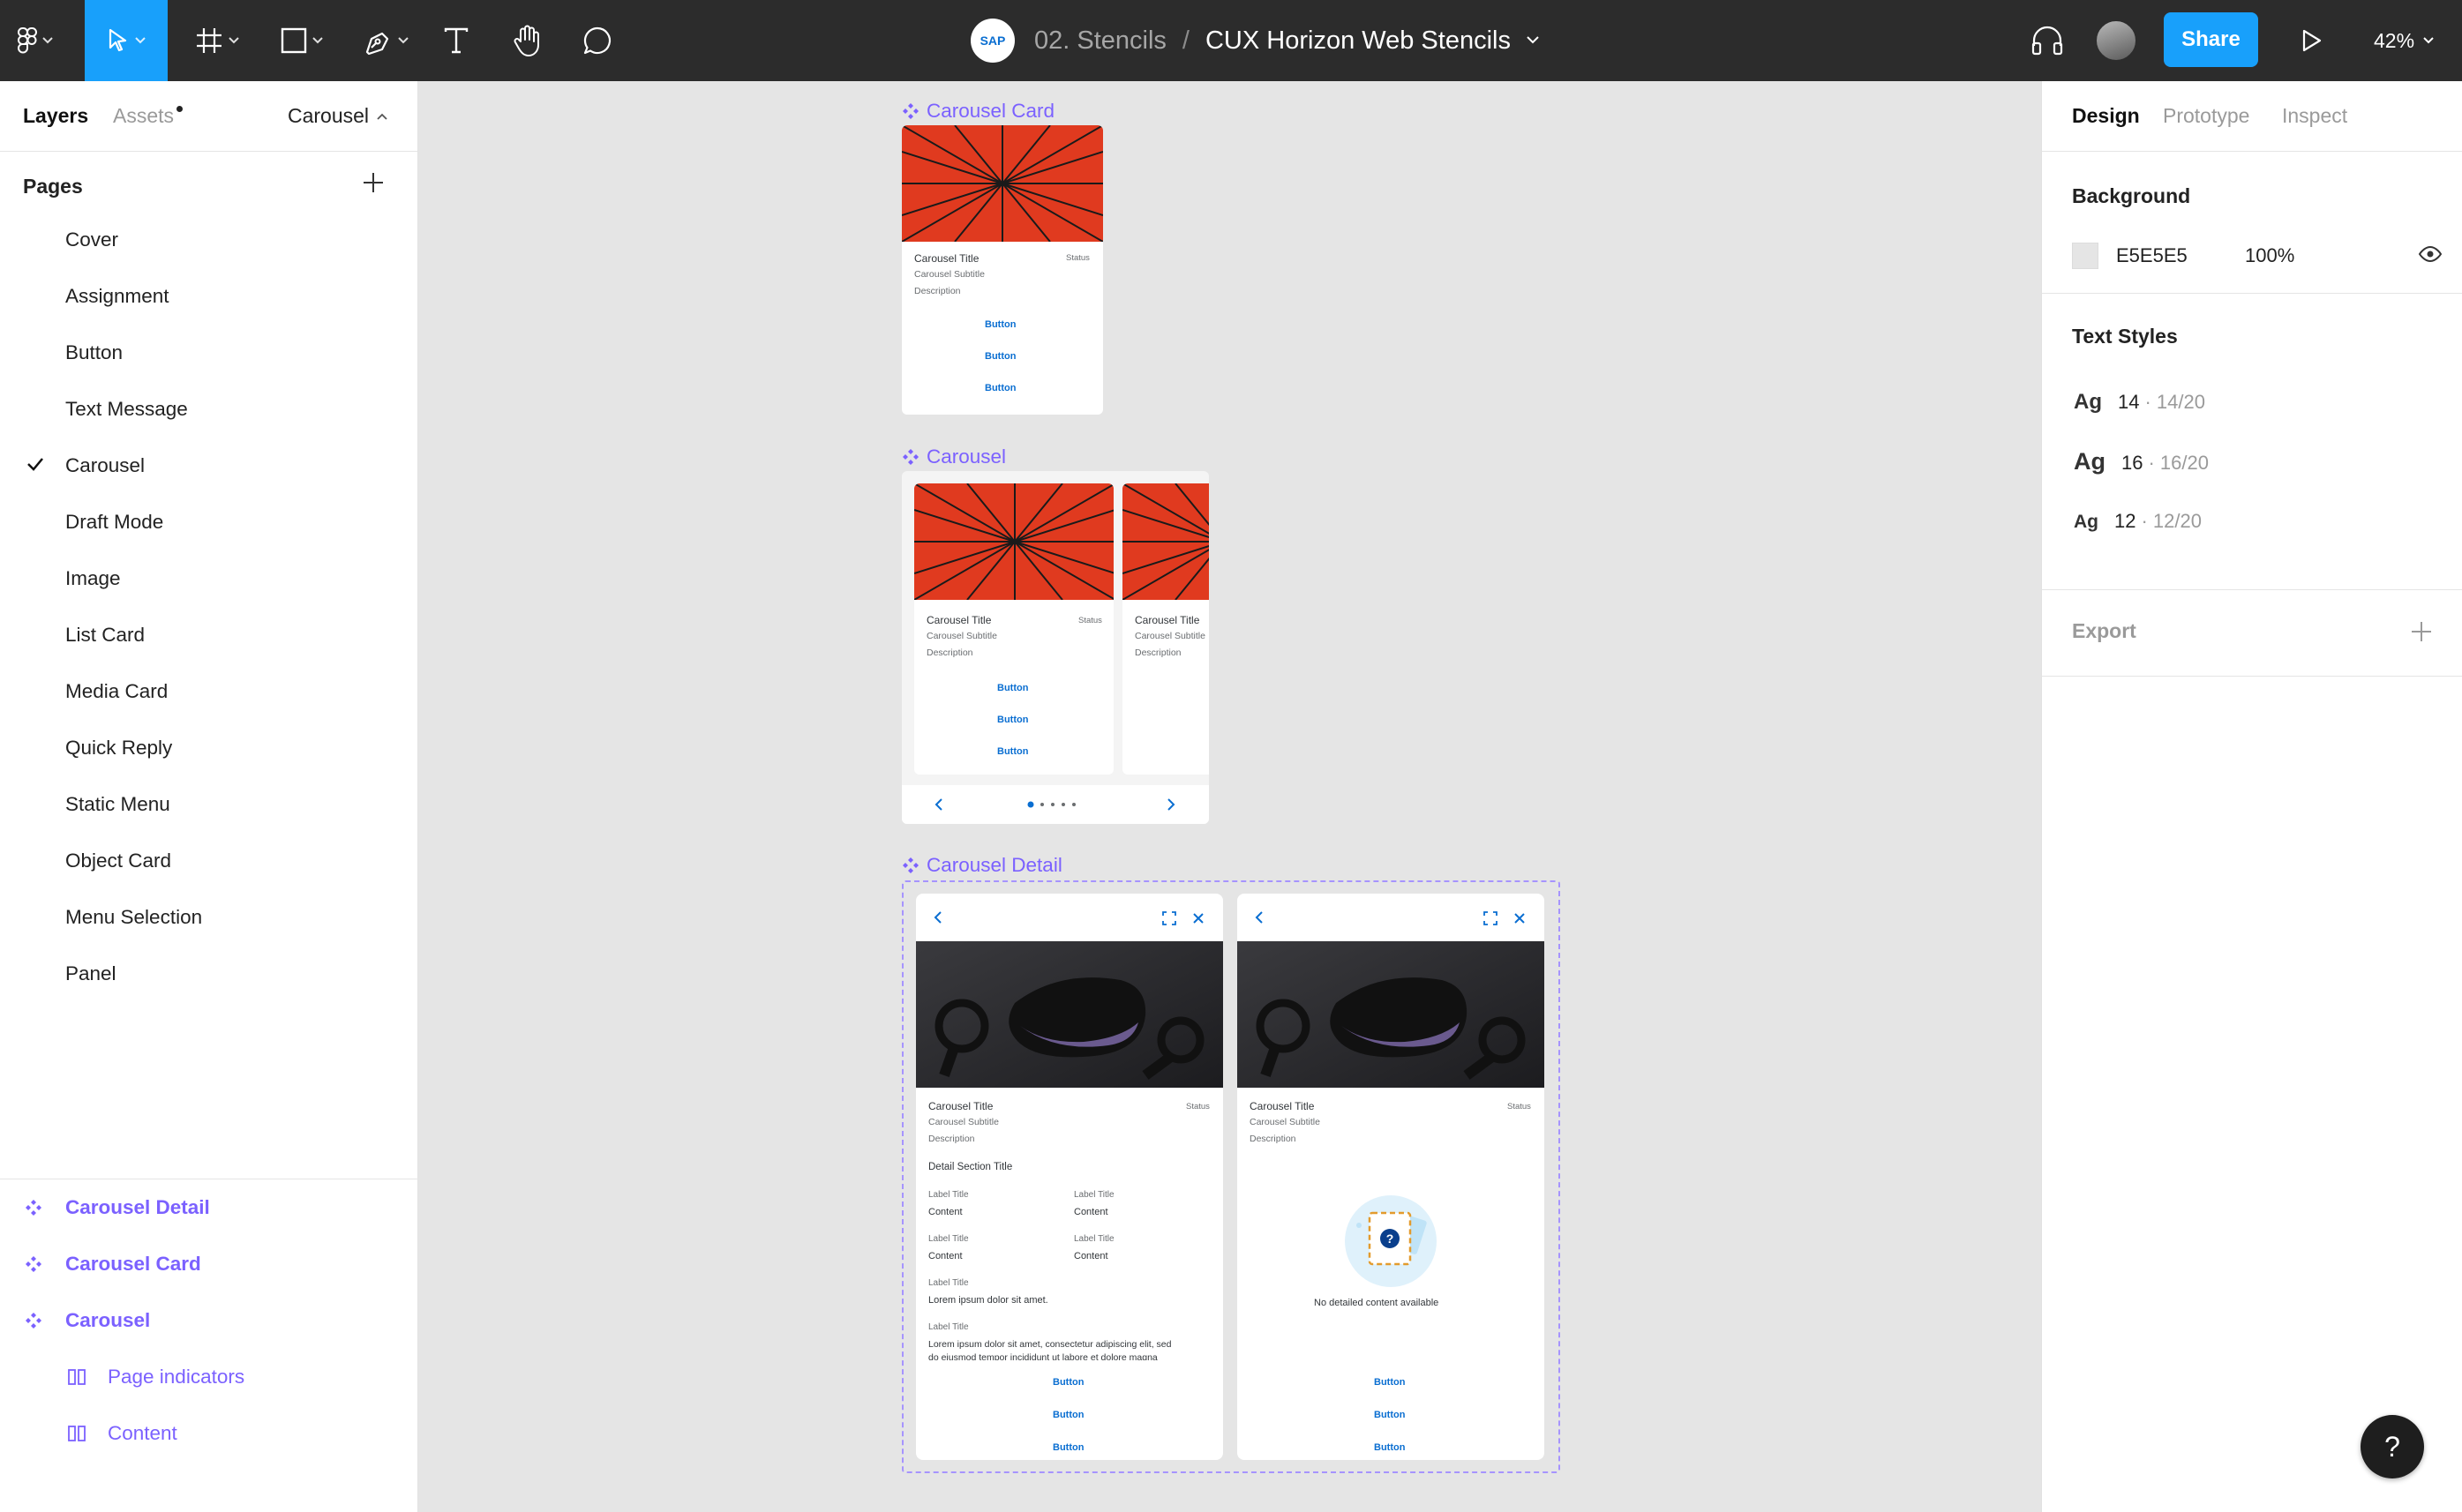 The image size is (2462, 1512). I want to click on tab-inspect: Inspect, so click(2315, 116).